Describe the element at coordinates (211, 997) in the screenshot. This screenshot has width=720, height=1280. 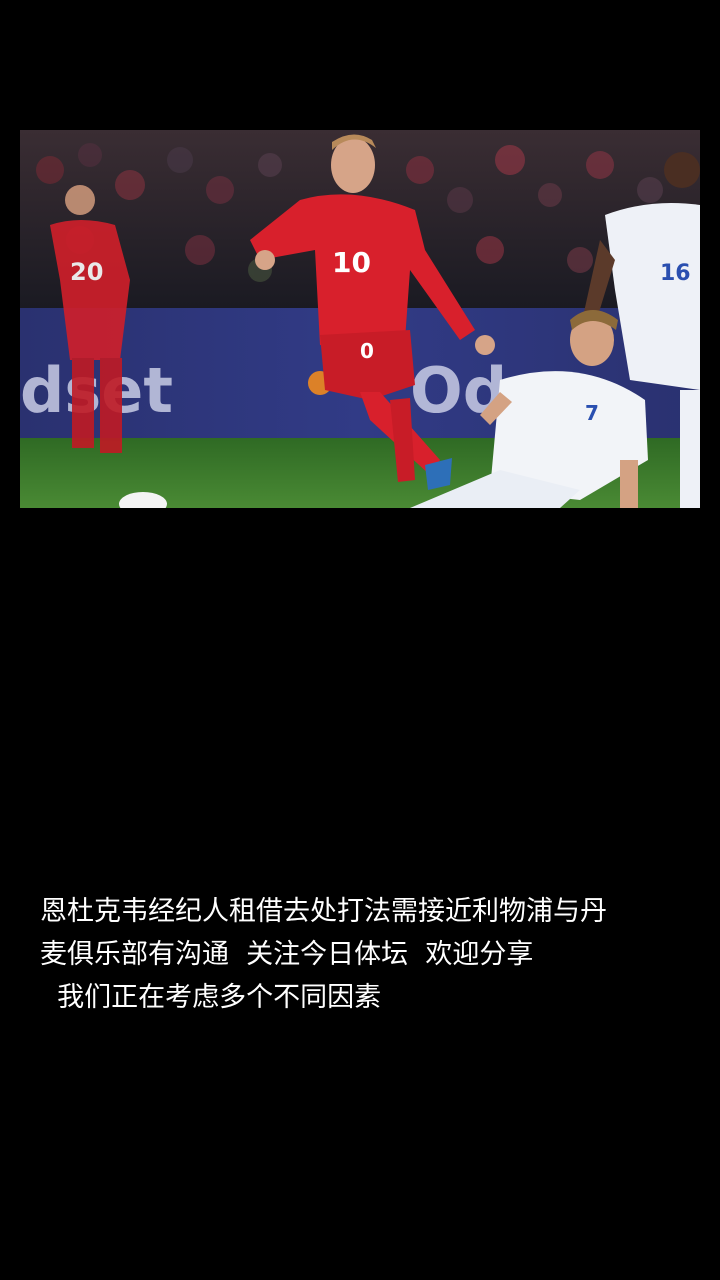
I see `caption-line-3: 我们正在考虑多个不同因素` at that location.